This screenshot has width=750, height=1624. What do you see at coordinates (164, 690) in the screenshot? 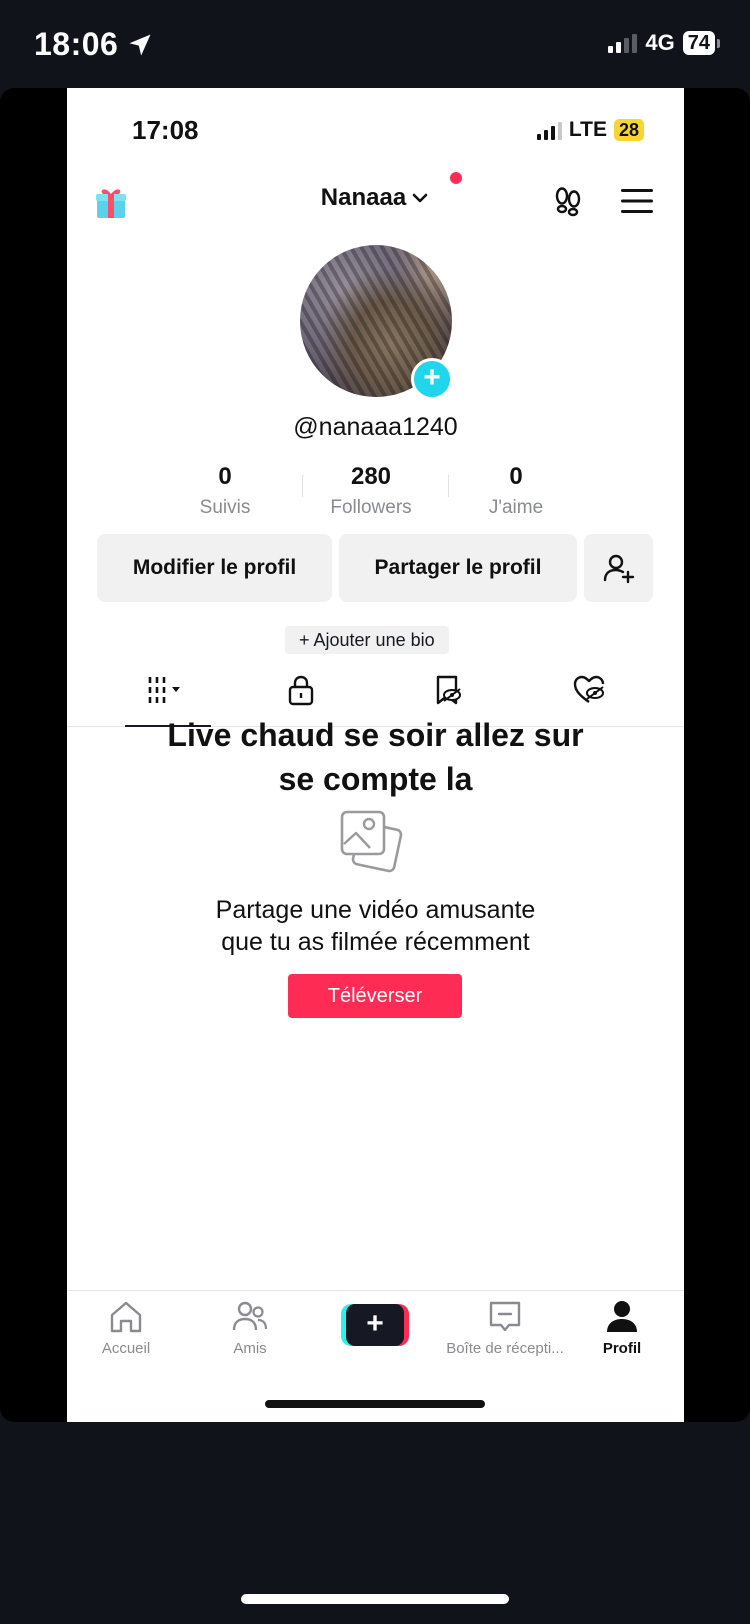
I see `grid-icon` at bounding box center [164, 690].